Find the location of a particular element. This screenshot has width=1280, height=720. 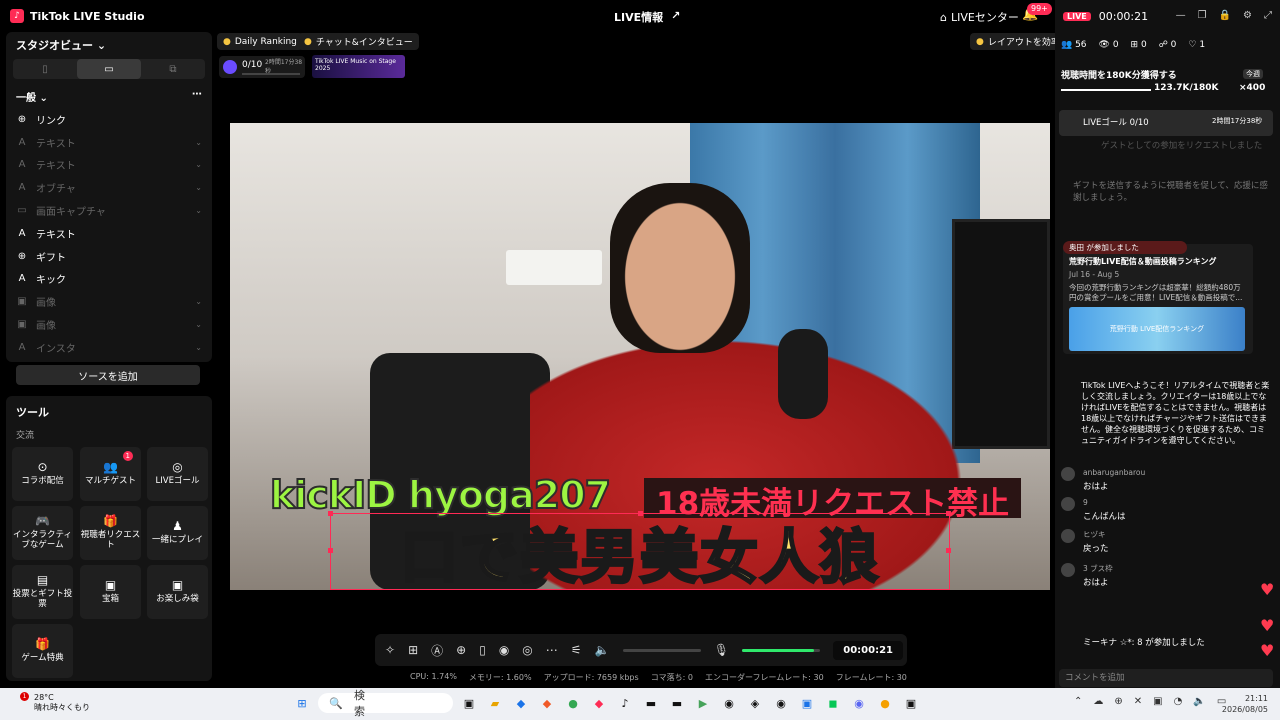

tray-icon: ✕ is located at coordinates (1138, 701).